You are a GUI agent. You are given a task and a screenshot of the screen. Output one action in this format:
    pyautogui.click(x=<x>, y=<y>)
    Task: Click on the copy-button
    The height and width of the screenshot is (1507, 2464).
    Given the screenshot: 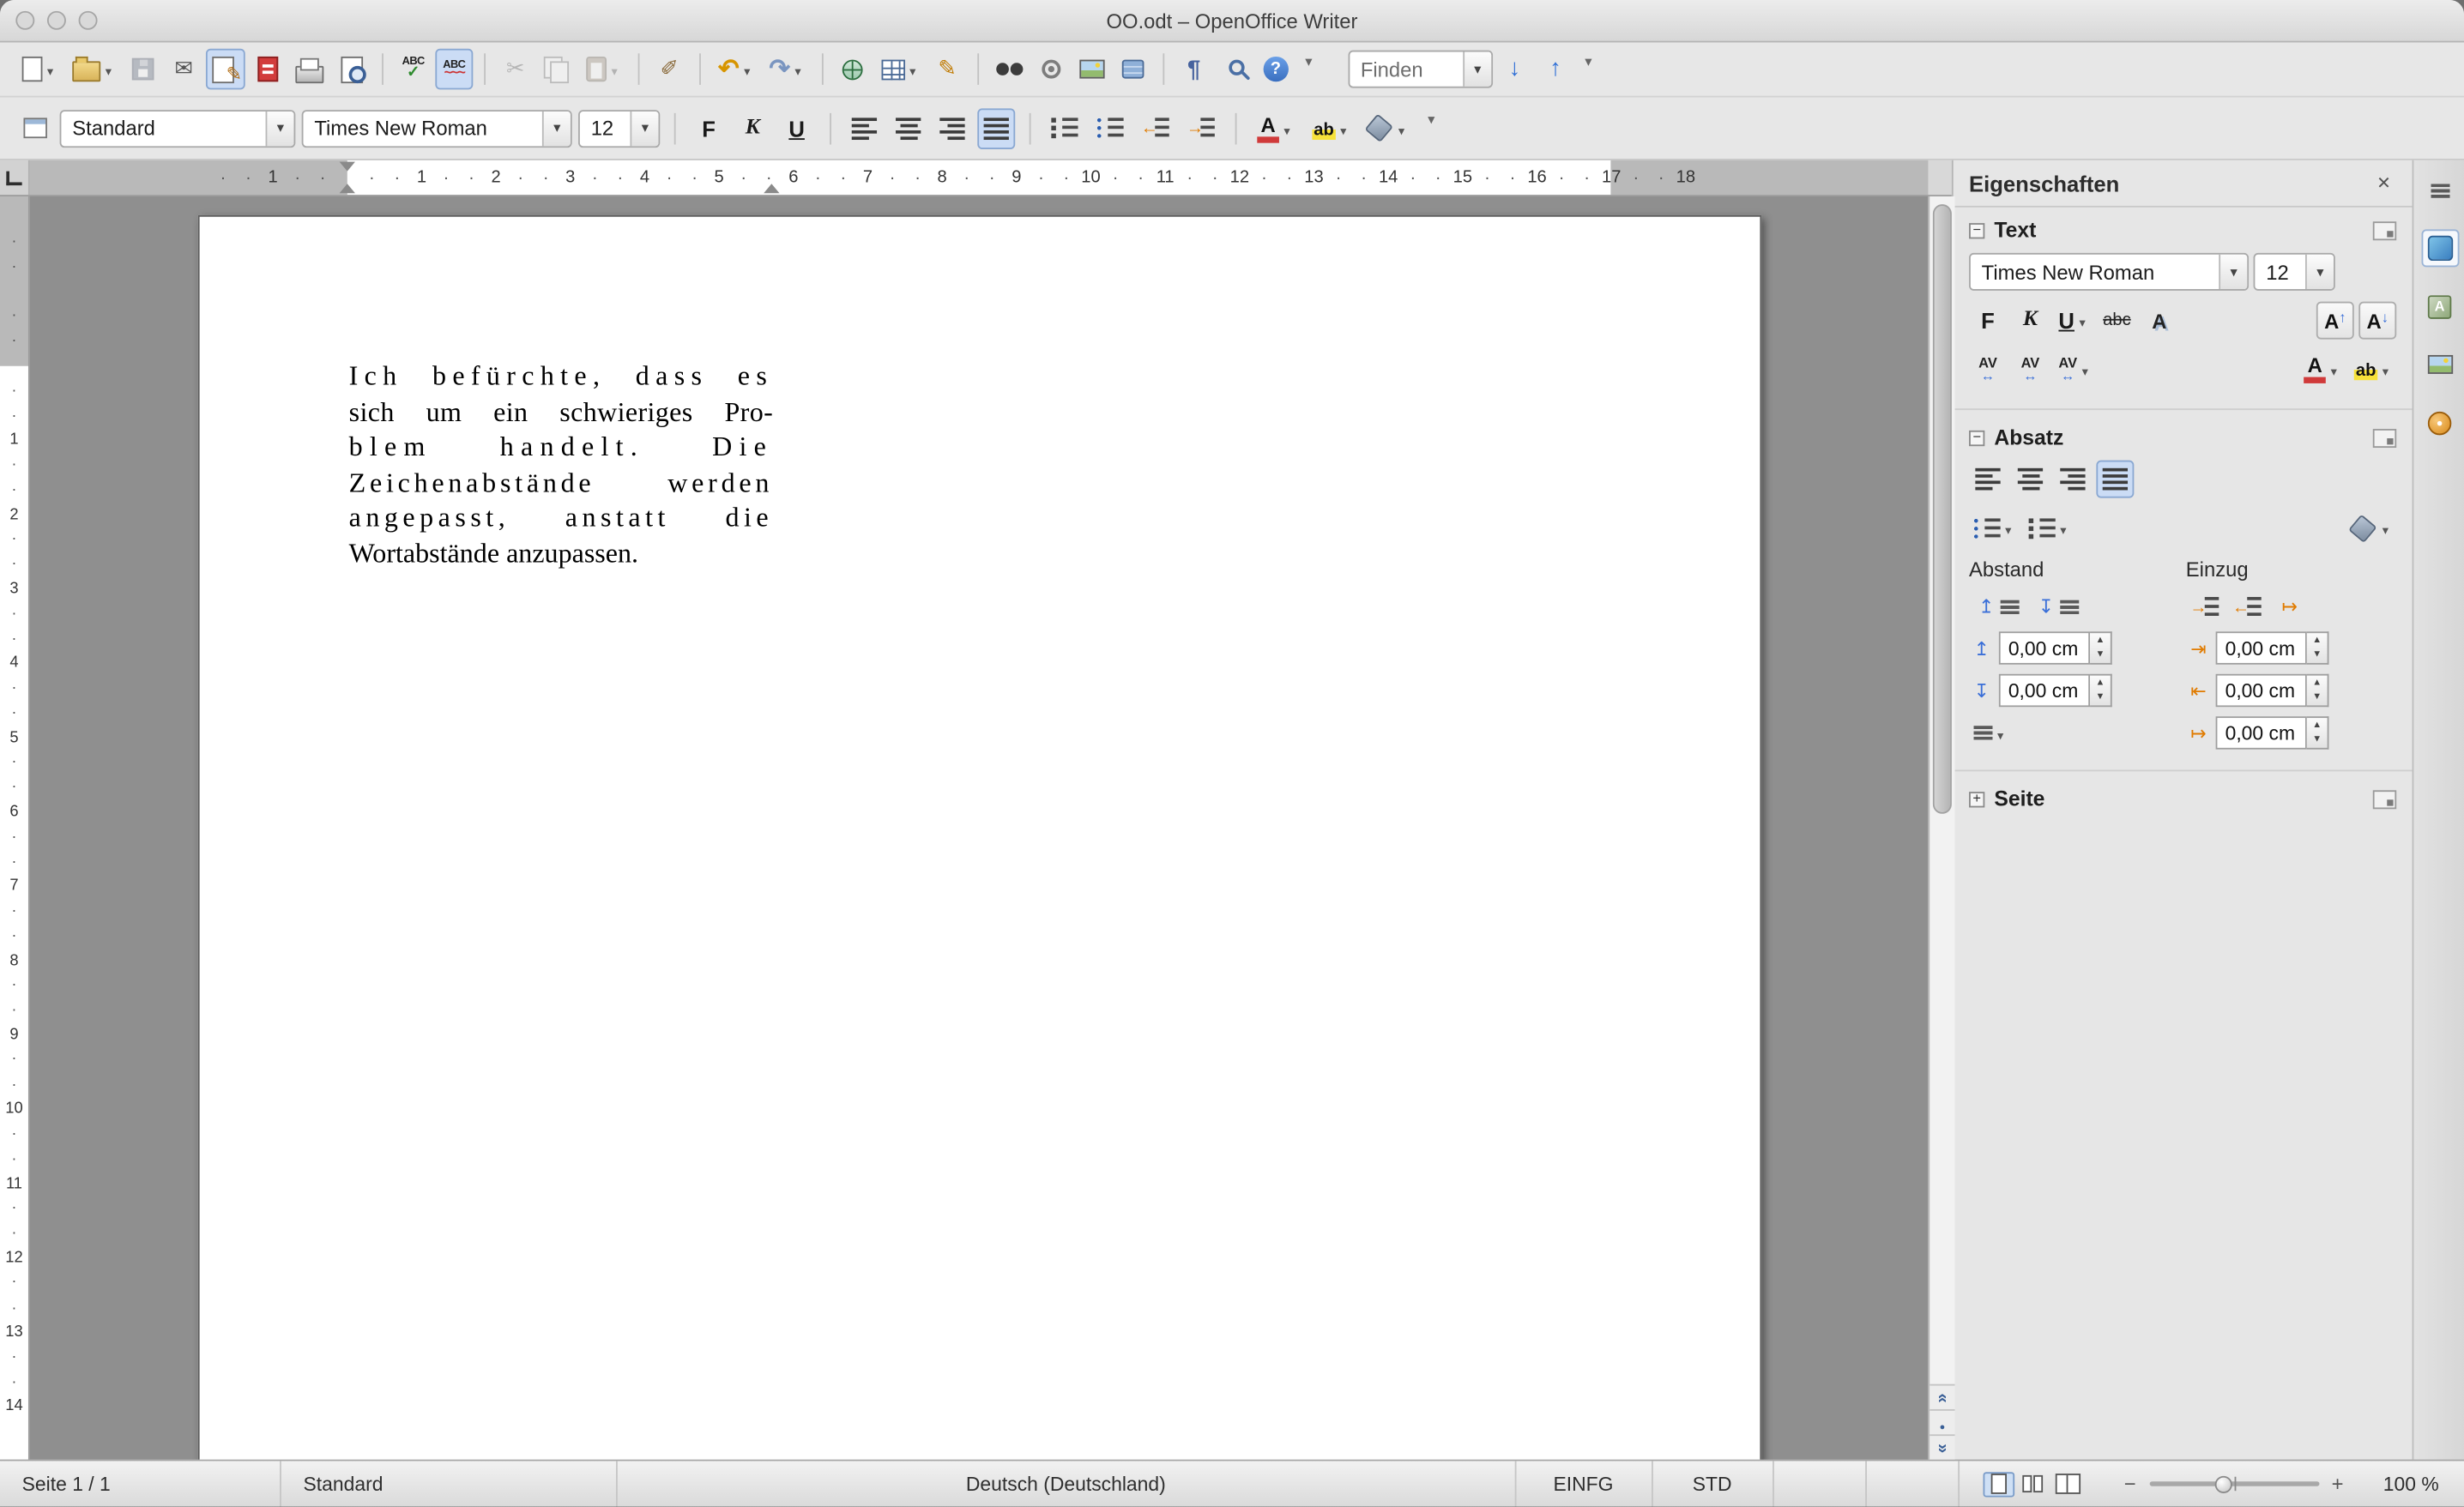 What is the action you would take?
    pyautogui.click(x=557, y=69)
    